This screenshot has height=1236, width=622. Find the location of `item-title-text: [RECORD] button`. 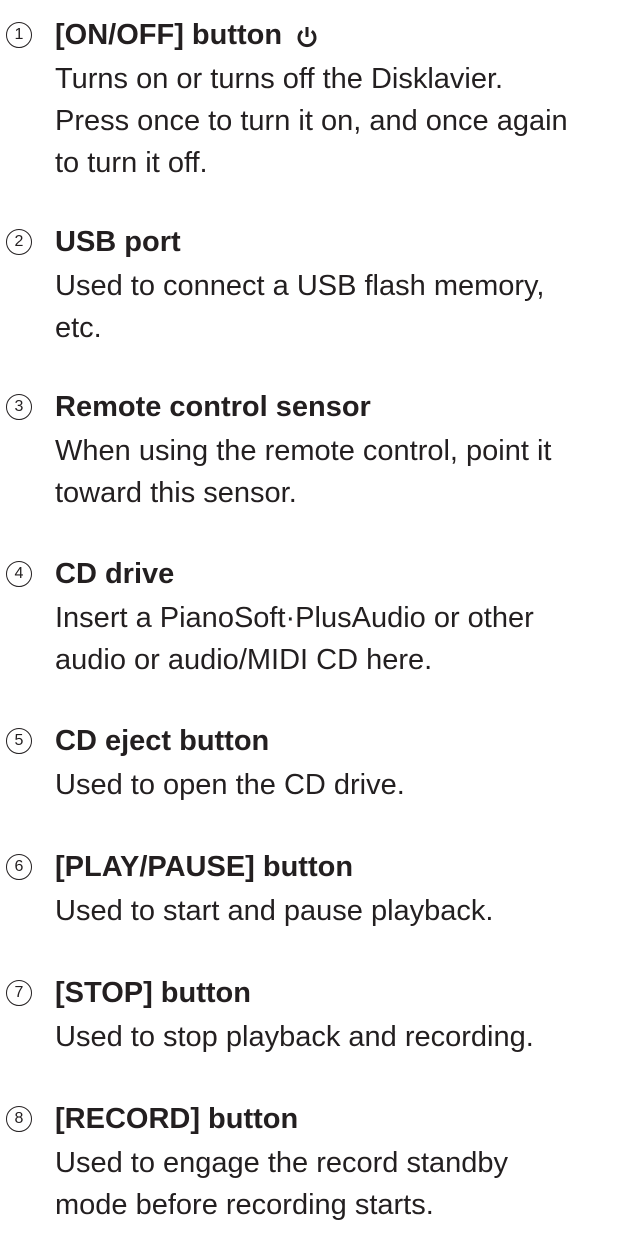

item-title-text: [RECORD] button is located at coordinates (177, 1119).